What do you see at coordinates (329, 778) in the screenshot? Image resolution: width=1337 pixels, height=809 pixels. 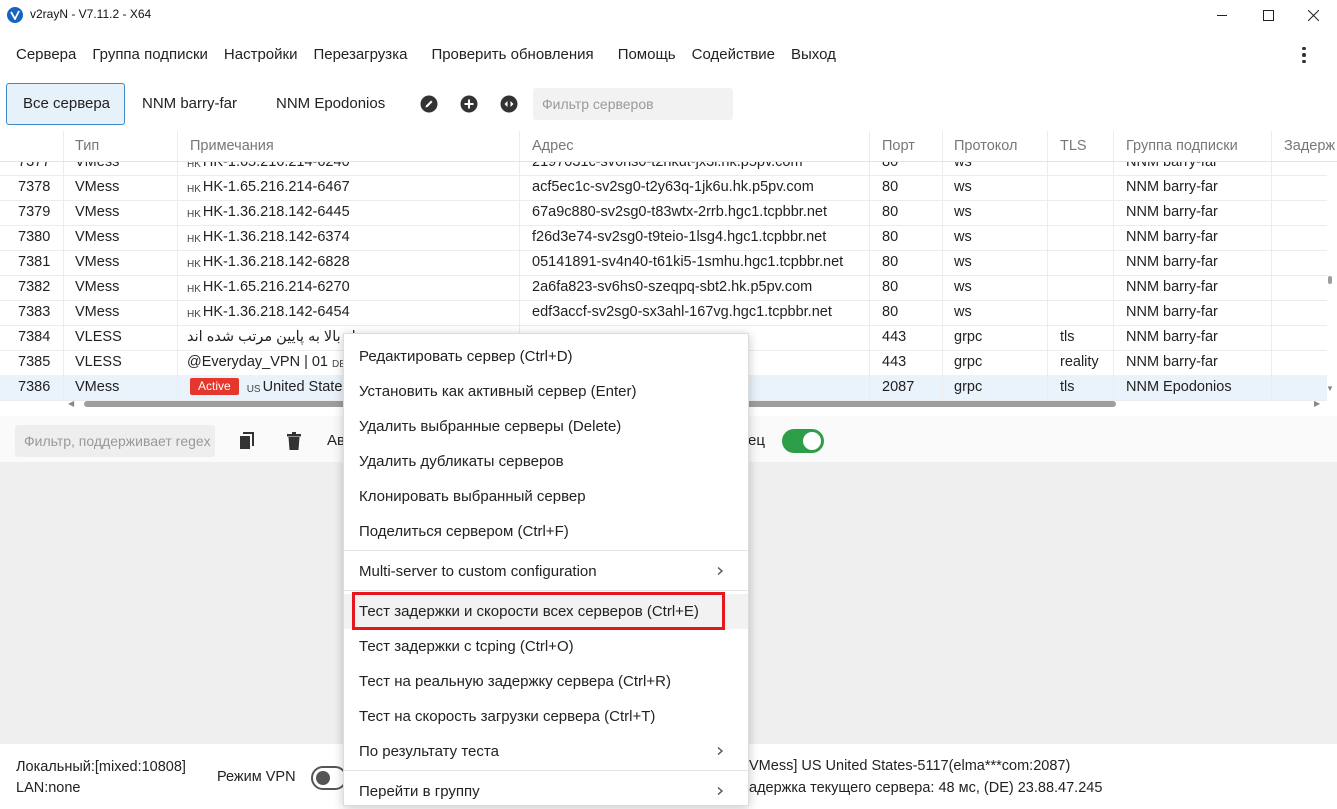 I see `vpn-mode-toggle` at bounding box center [329, 778].